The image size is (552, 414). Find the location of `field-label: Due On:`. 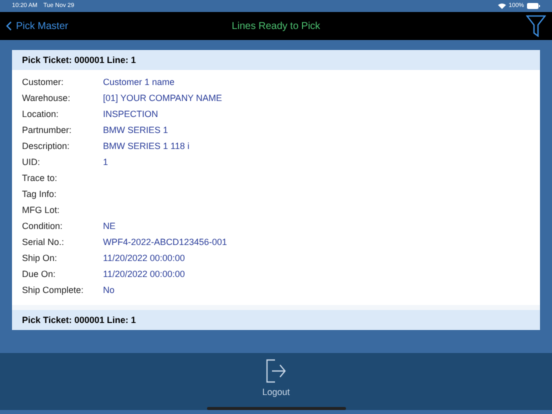

field-label: Due On: is located at coordinates (39, 274).